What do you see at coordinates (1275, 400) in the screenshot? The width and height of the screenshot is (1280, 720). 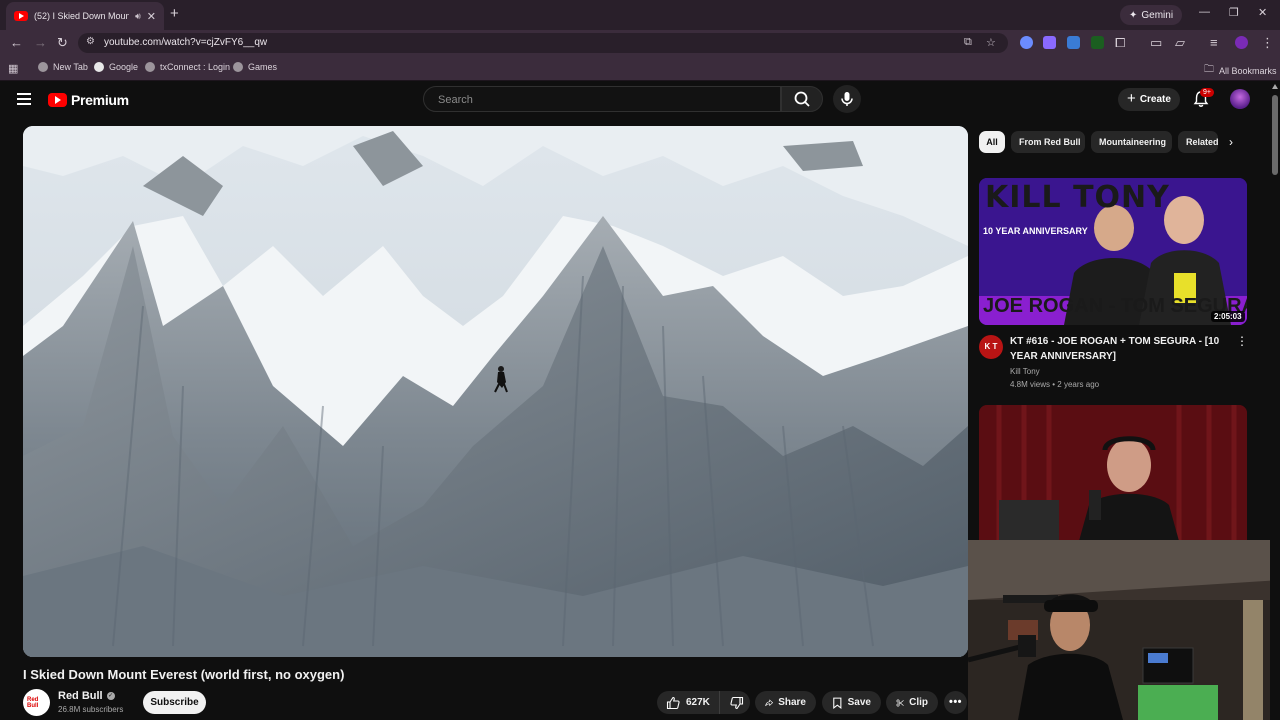 I see `page-scrollbar` at bounding box center [1275, 400].